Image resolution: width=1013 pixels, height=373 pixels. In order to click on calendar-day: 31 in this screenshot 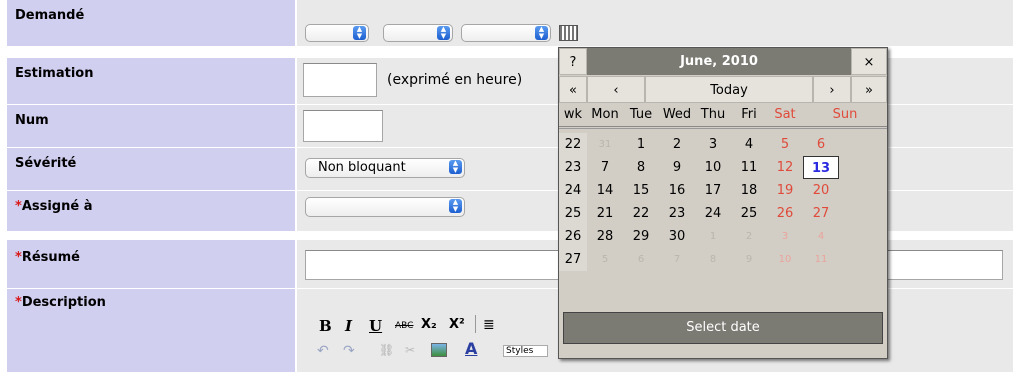, I will do `click(605, 144)`.